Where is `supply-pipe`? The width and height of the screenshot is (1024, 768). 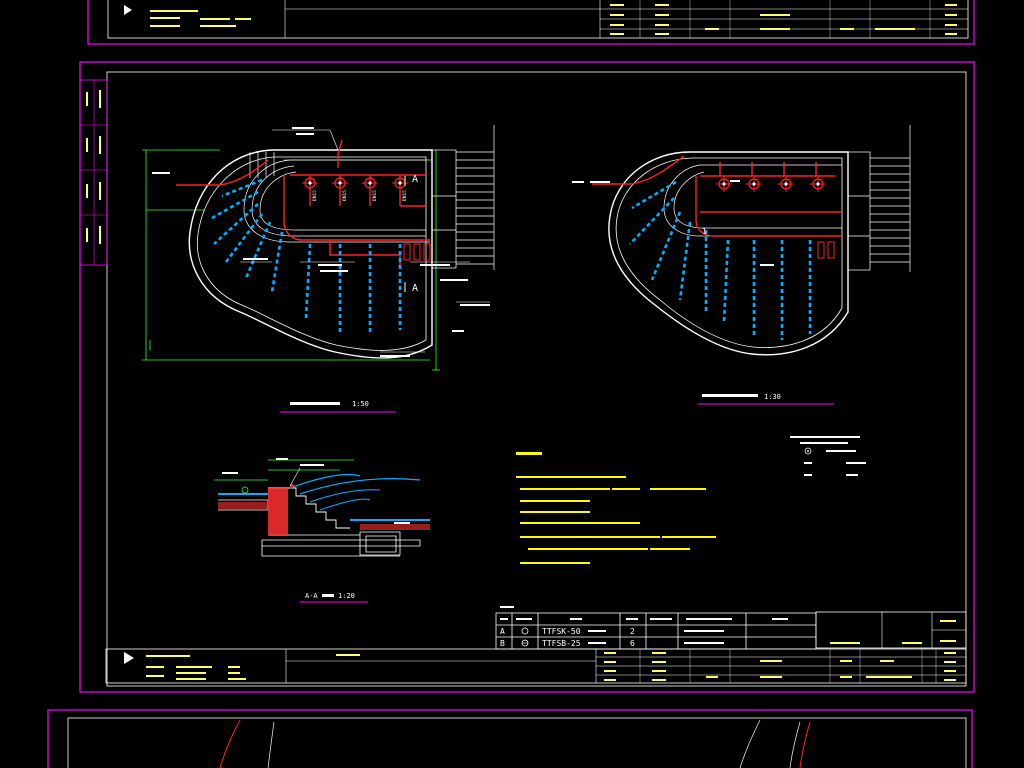
supply-pipe is located at coordinates (303, 203).